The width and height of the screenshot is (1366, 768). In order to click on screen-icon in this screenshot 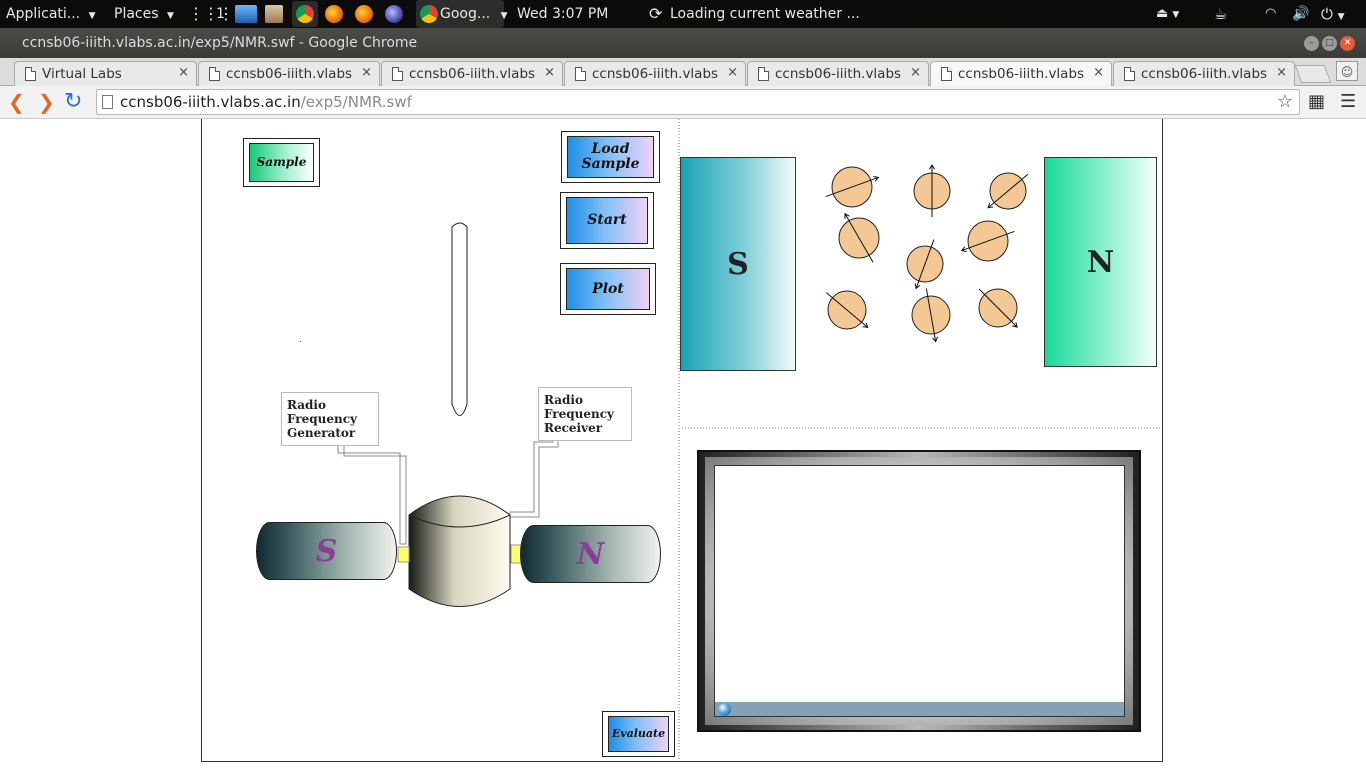, I will do `click(246, 14)`.